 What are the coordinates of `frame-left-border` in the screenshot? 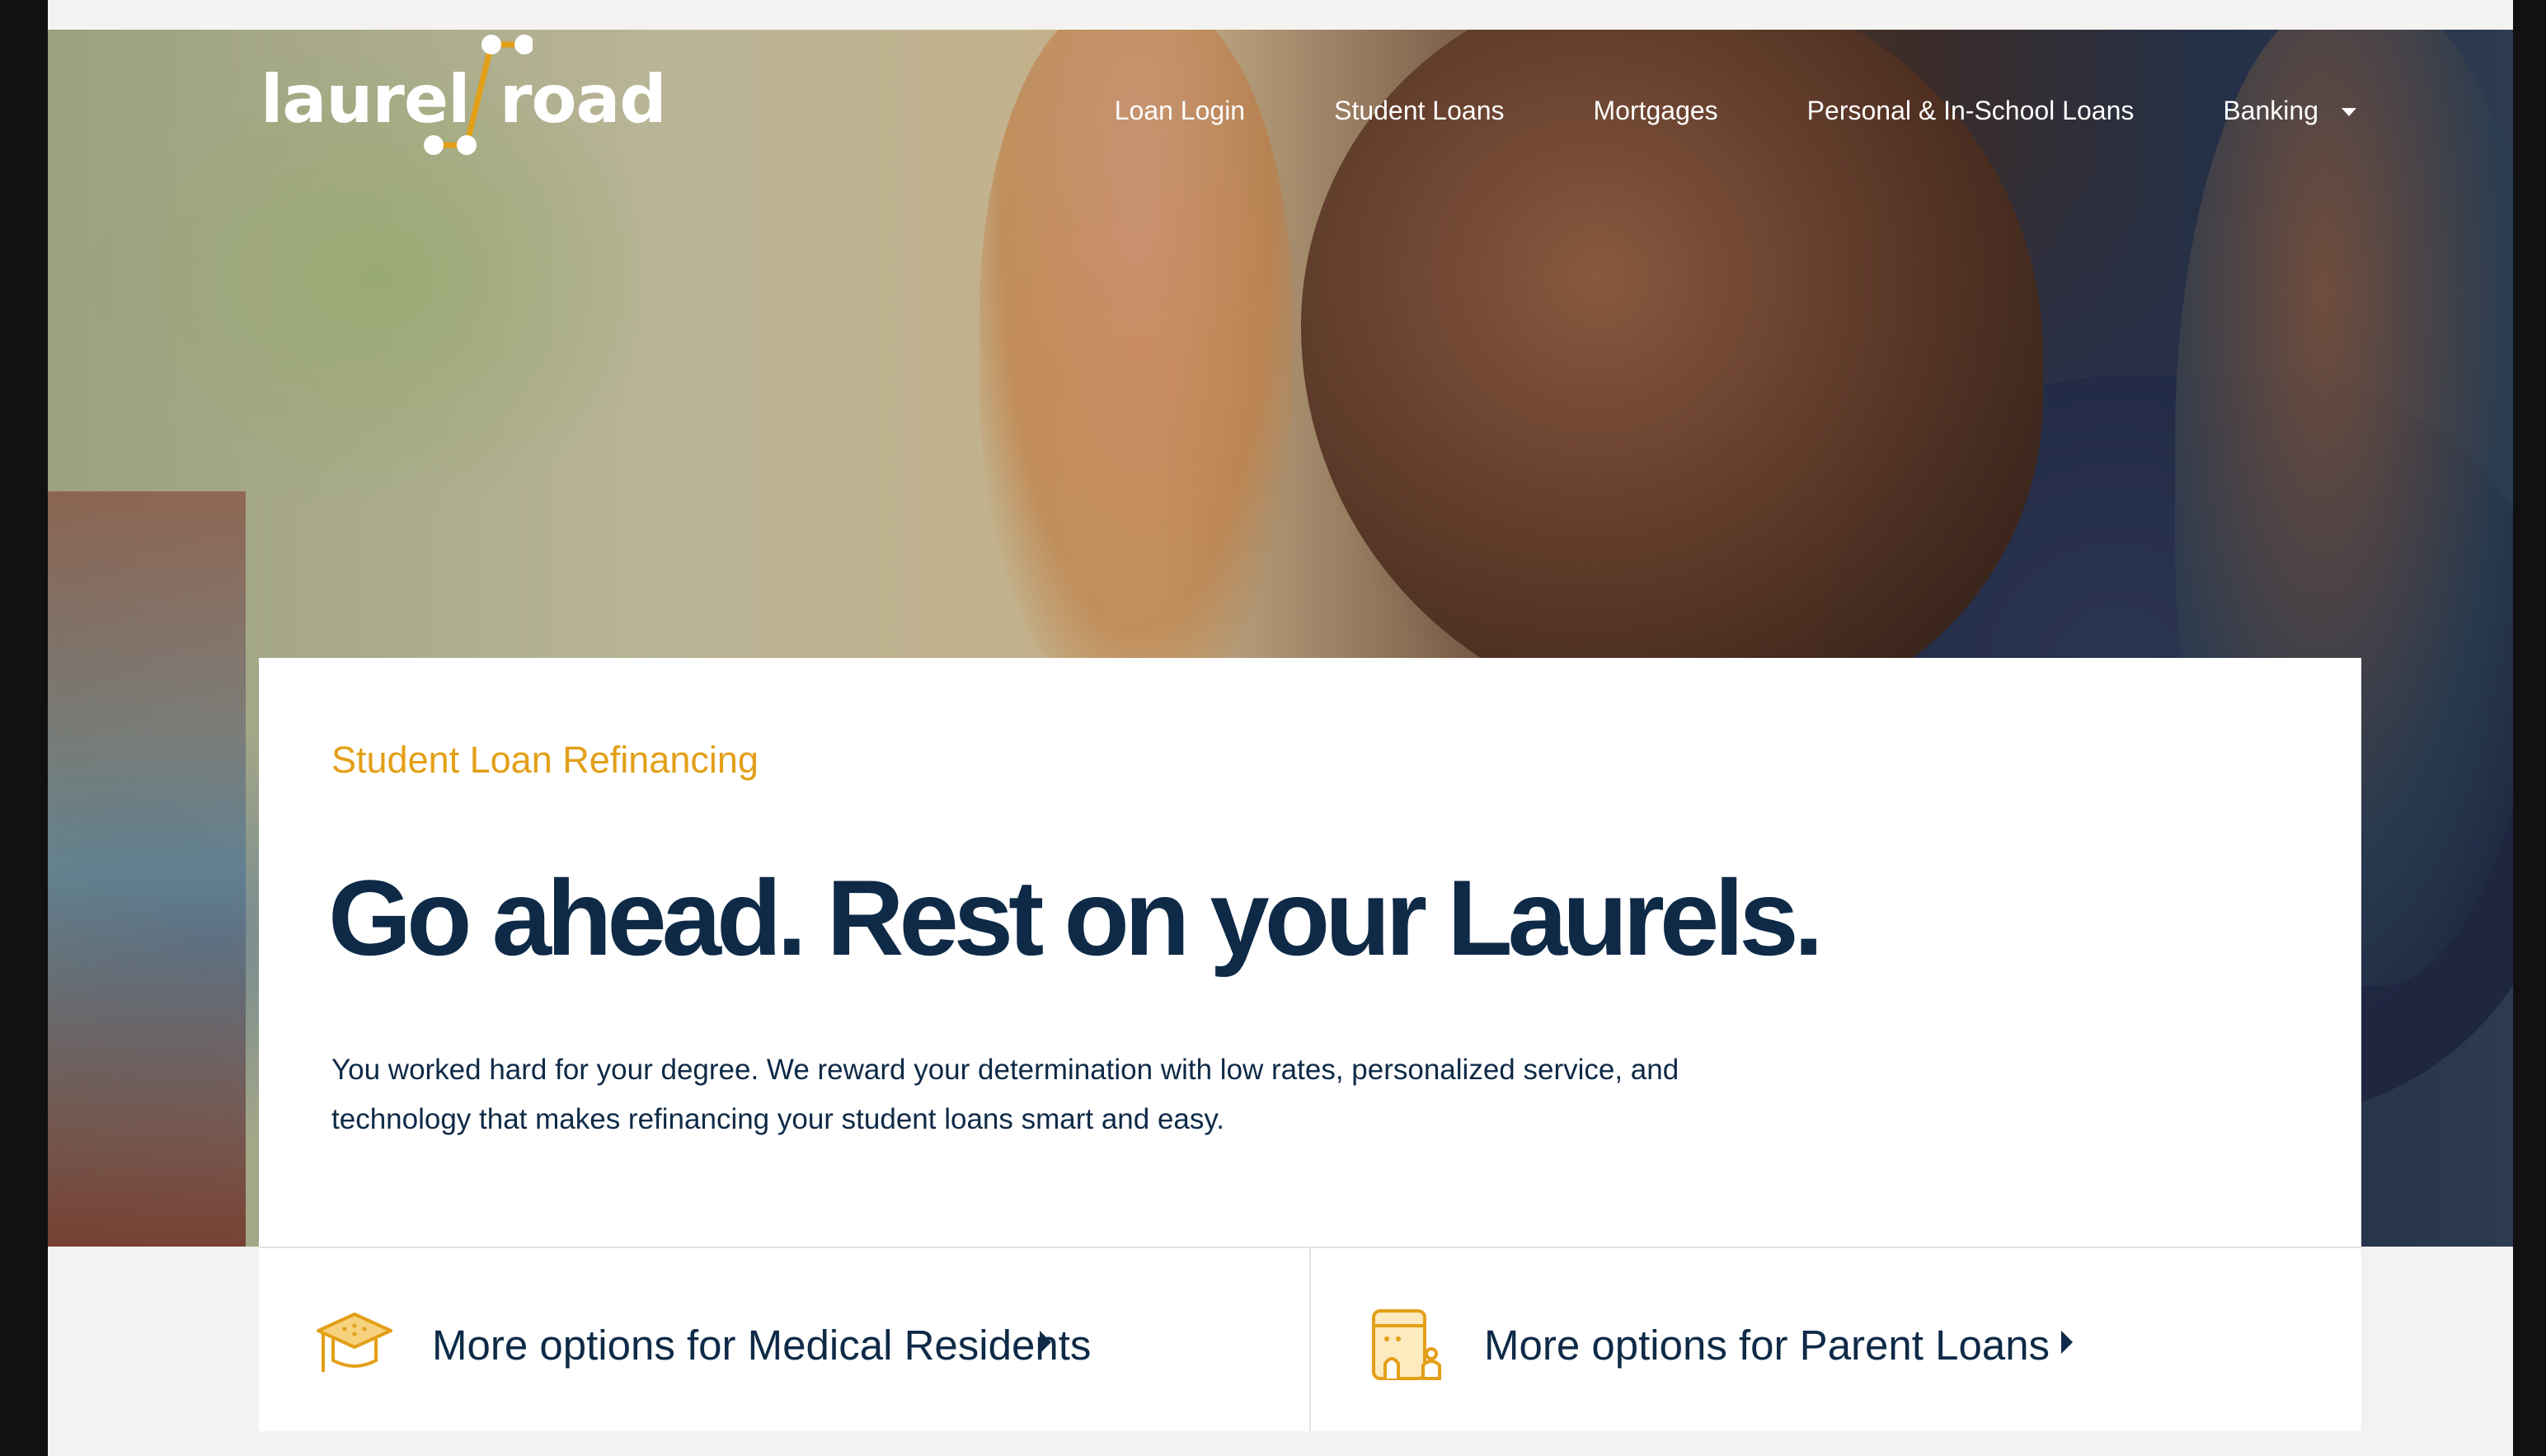 It's located at (24, 728).